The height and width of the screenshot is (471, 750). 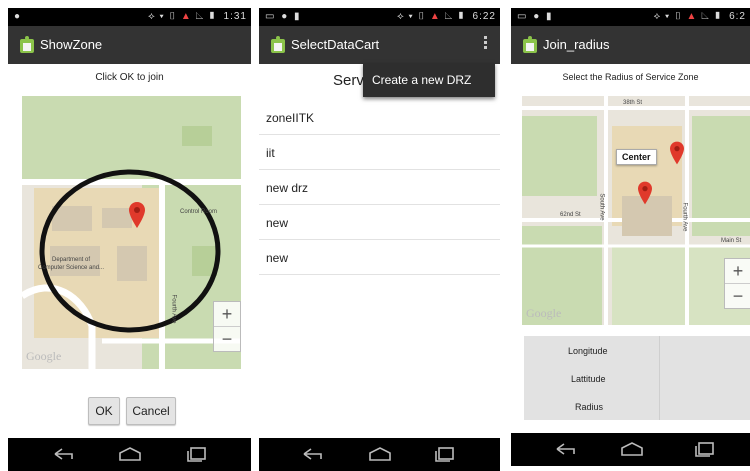 What do you see at coordinates (290, 118) in the screenshot?
I see `list-item-label: zoneIITK` at bounding box center [290, 118].